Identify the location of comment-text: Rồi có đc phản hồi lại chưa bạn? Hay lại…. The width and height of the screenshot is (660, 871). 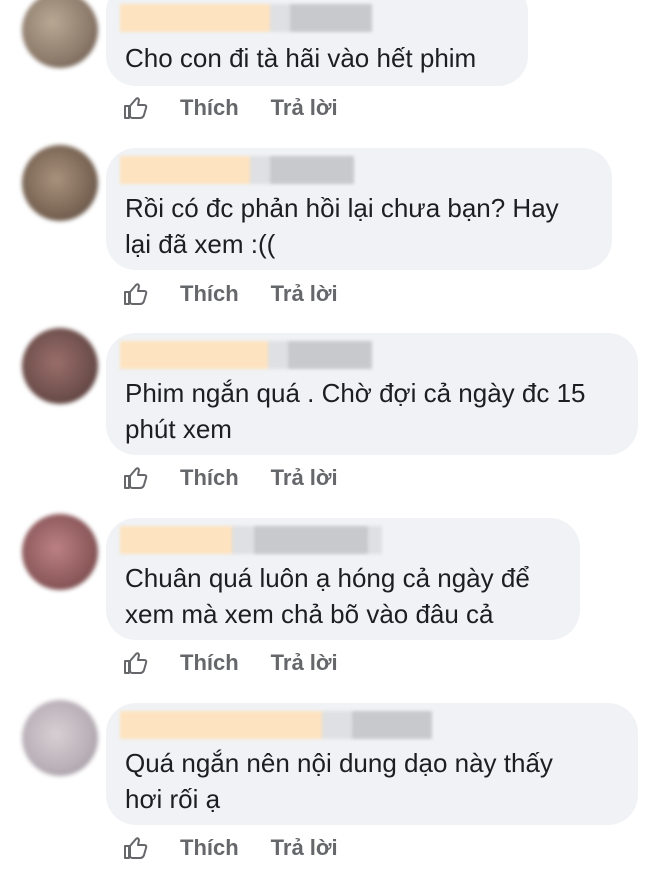
(342, 226).